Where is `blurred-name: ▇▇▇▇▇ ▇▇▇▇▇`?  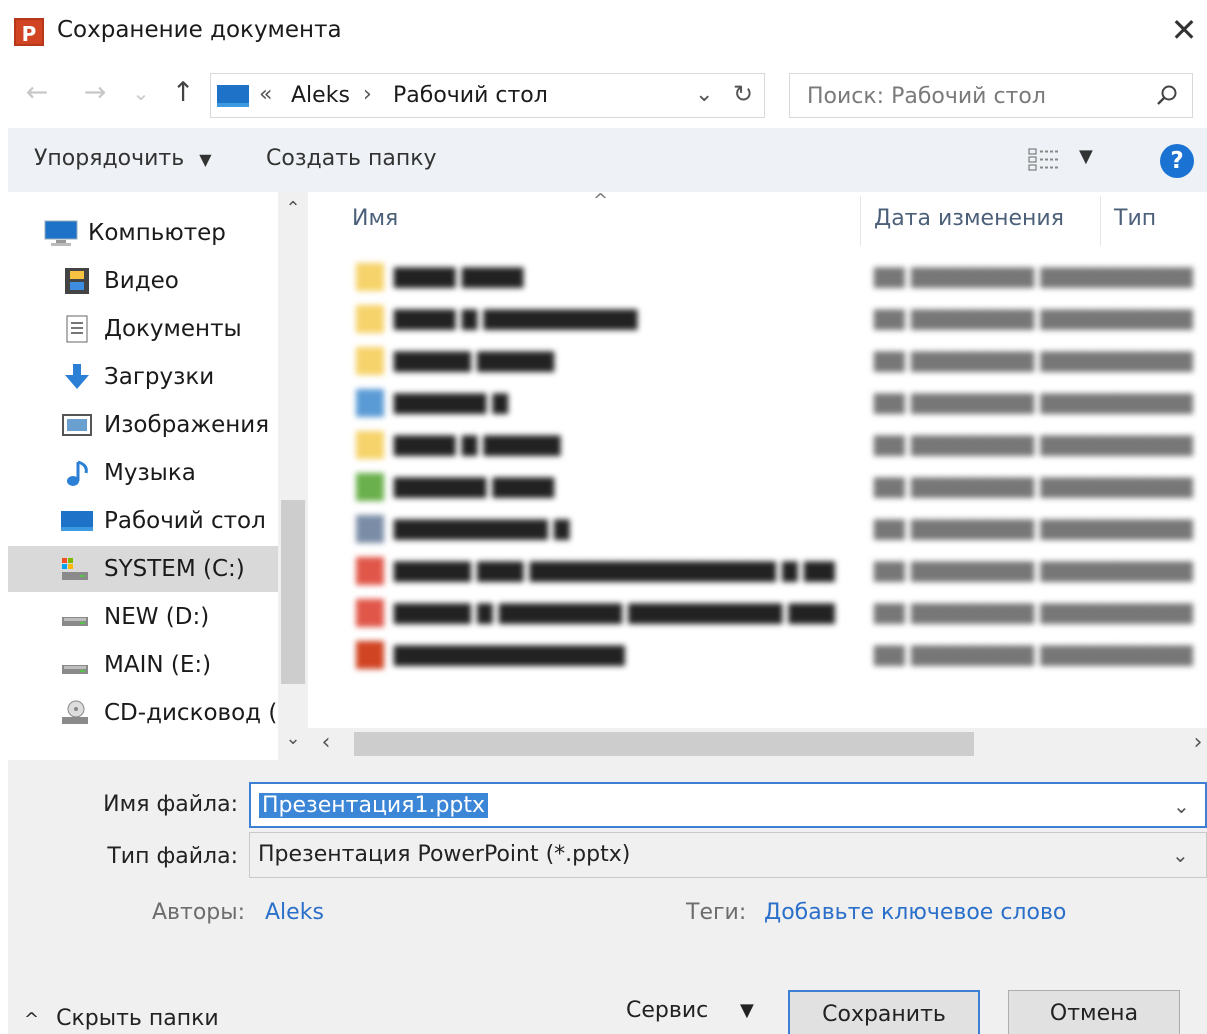
blurred-name: ▇▇▇▇▇ ▇▇▇▇▇ is located at coordinates (474, 360).